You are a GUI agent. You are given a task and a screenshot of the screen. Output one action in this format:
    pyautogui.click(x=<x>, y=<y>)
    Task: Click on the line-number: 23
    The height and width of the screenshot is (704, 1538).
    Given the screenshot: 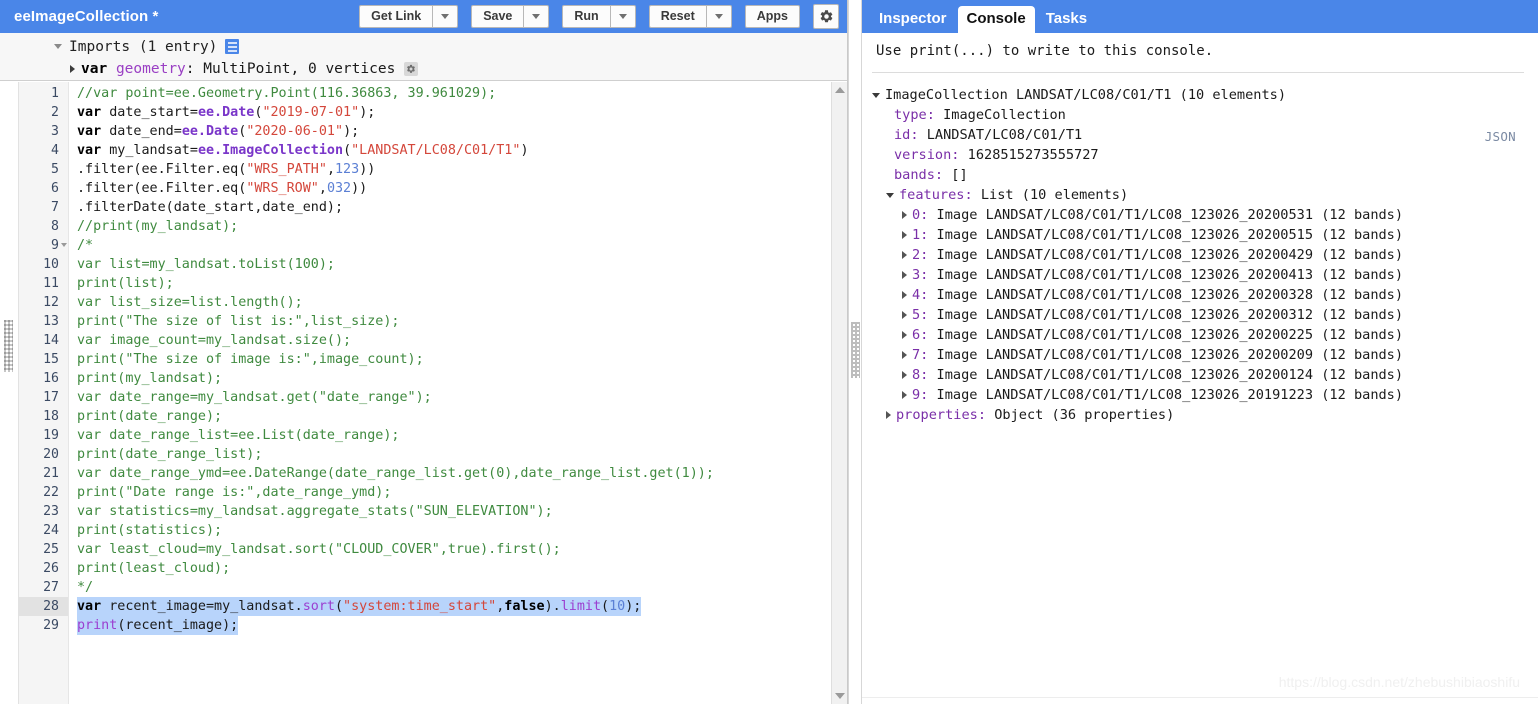 What is the action you would take?
    pyautogui.click(x=43, y=511)
    